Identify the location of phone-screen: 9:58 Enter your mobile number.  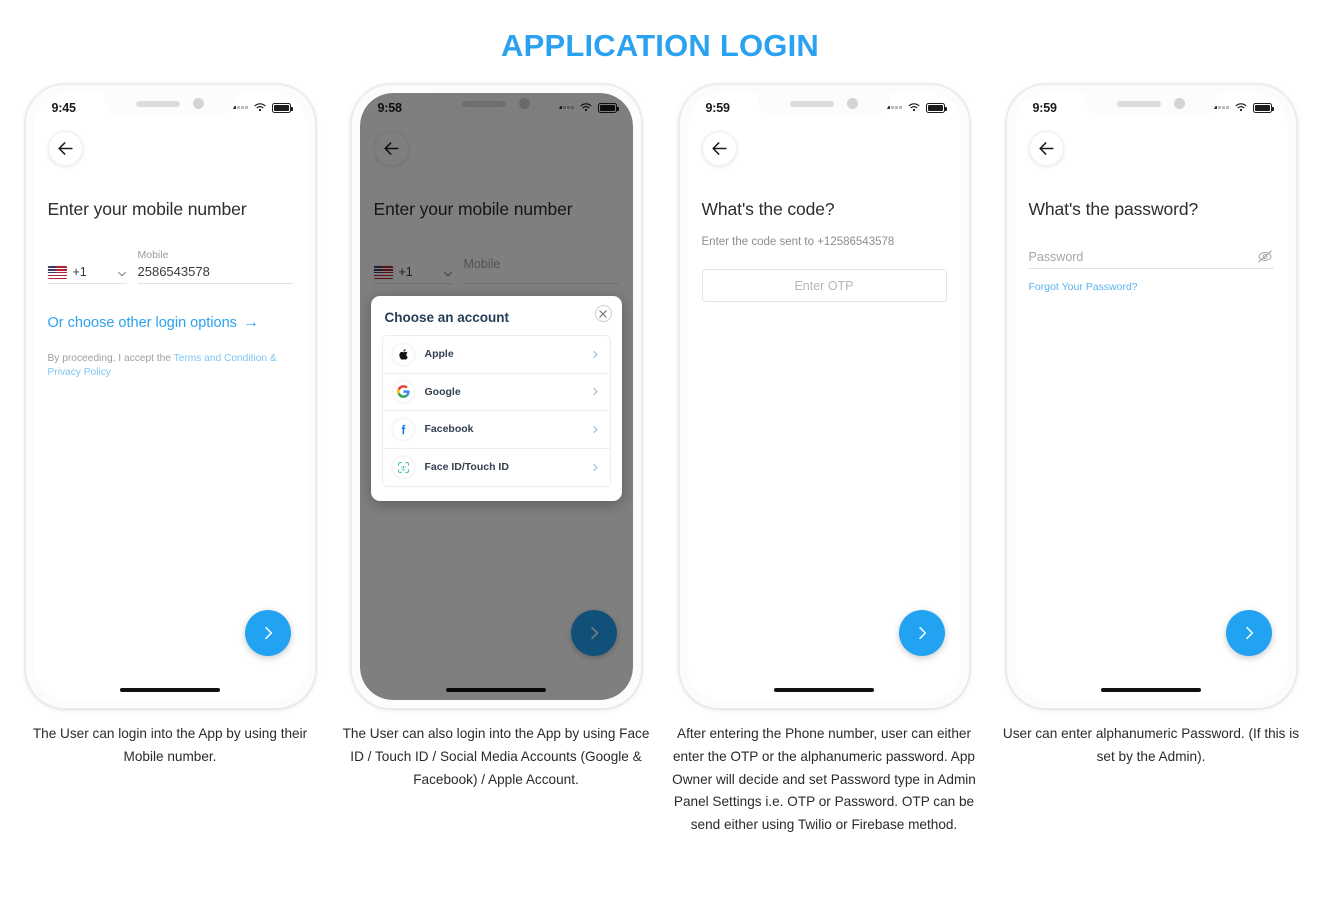
(496, 396).